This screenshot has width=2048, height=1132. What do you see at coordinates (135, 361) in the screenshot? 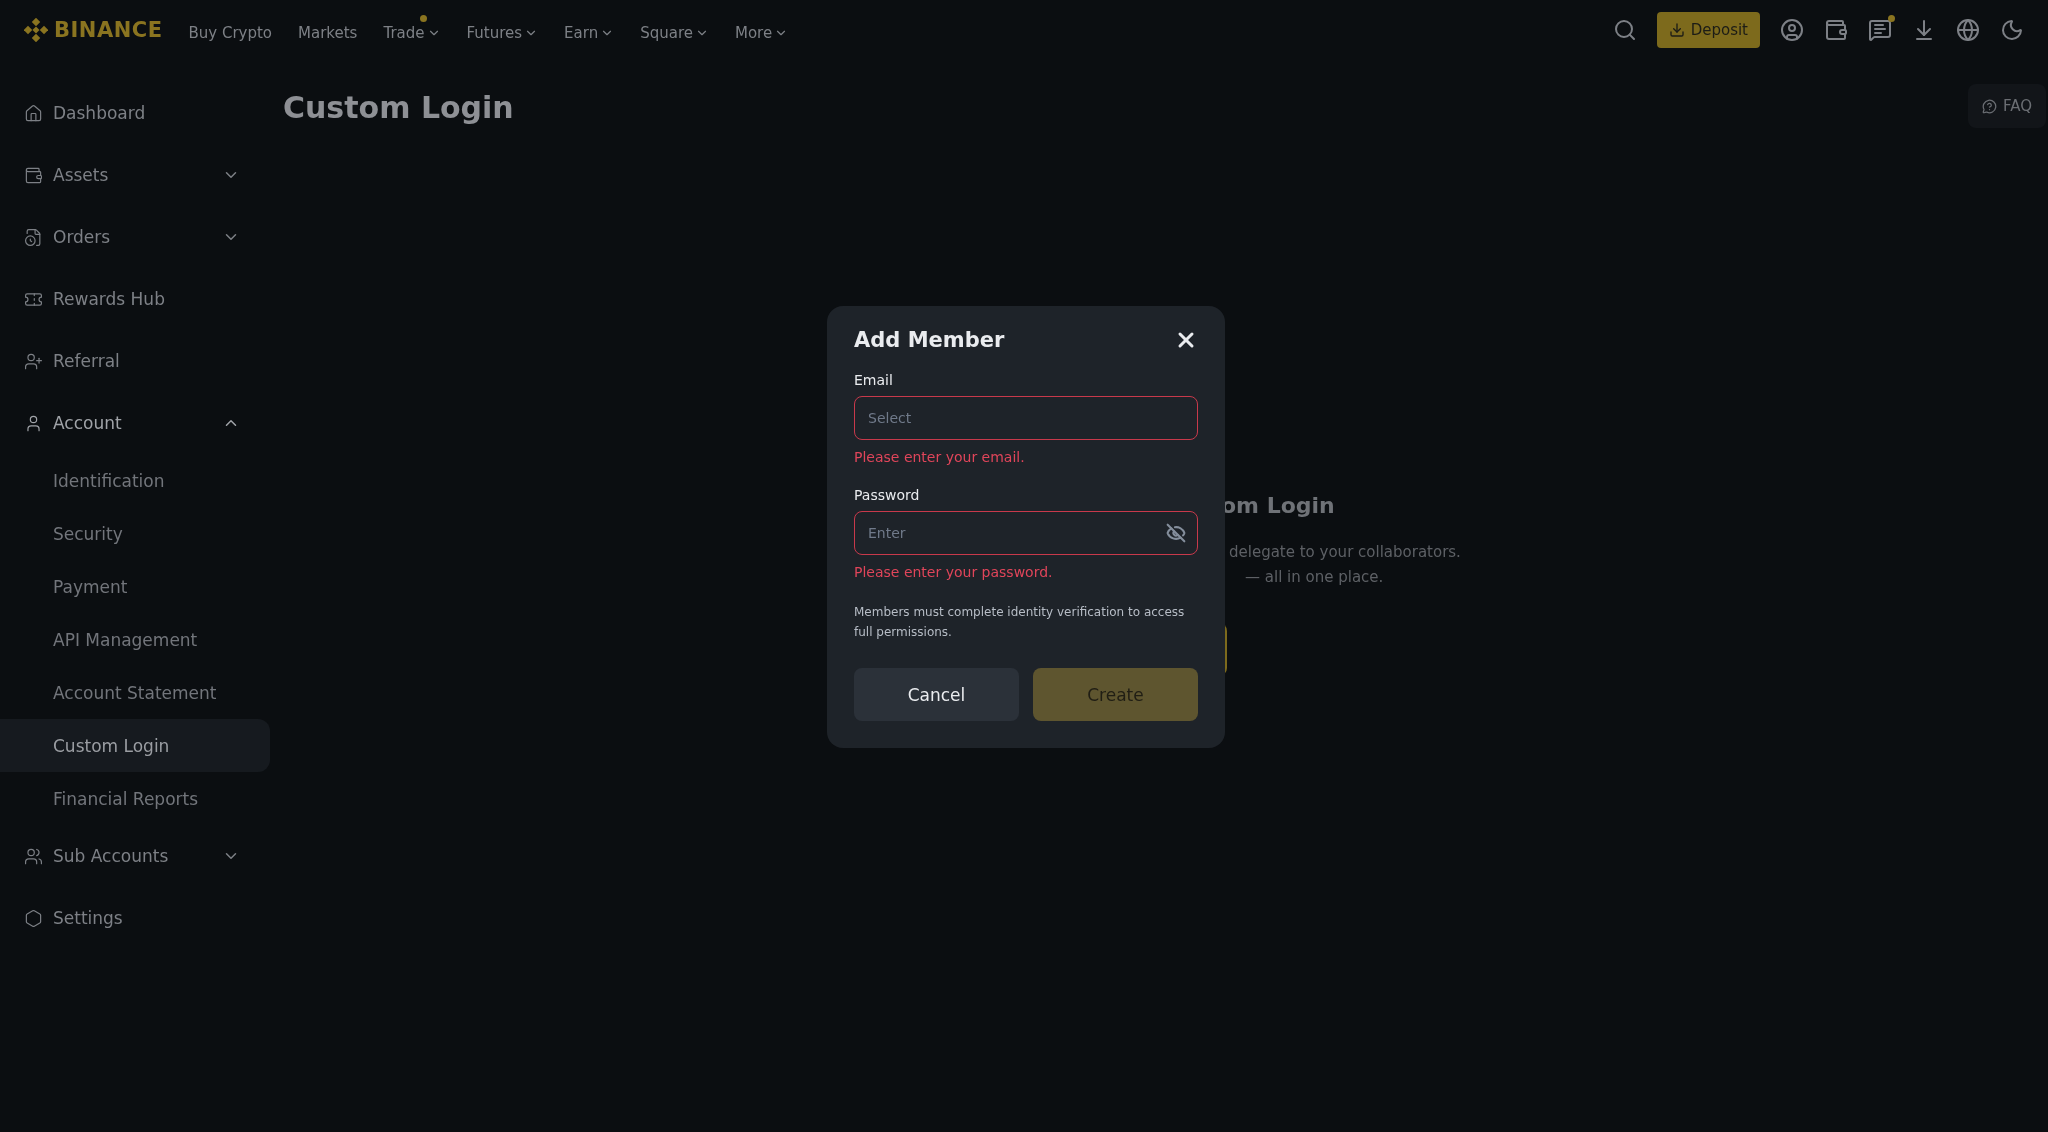
I see `sidebar-item: Referral` at bounding box center [135, 361].